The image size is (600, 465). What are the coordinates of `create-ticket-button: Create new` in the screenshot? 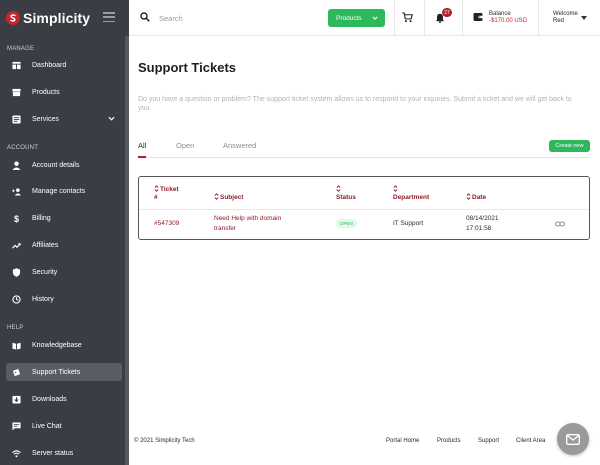 It's located at (569, 146).